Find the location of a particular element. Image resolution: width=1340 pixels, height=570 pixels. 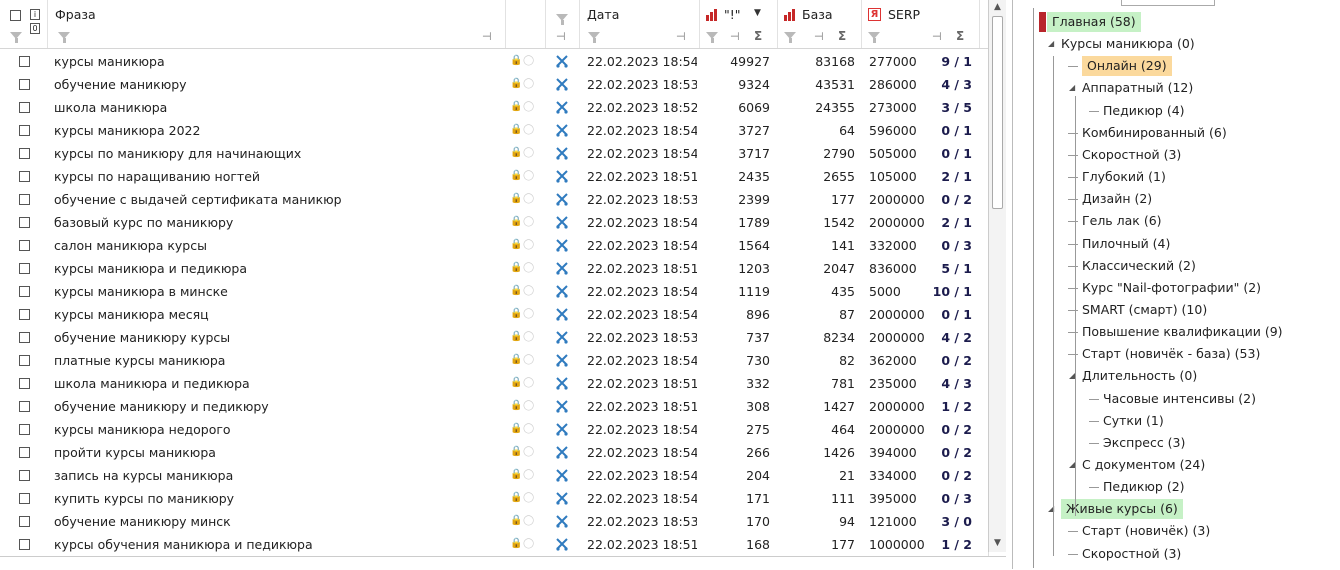

tree-search-input is located at coordinates (1168, 3).